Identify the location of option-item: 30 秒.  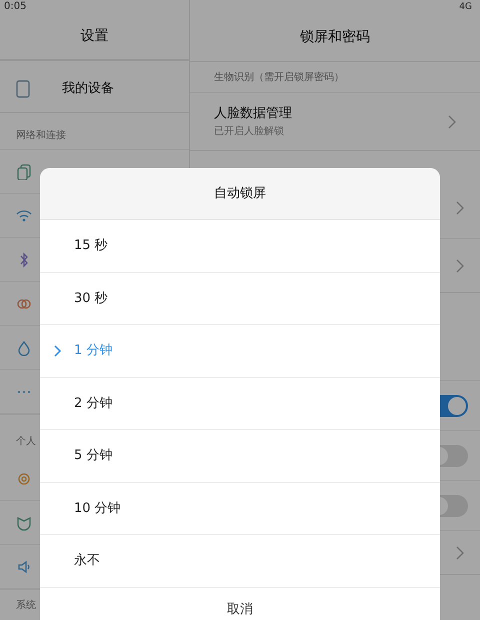
(240, 298).